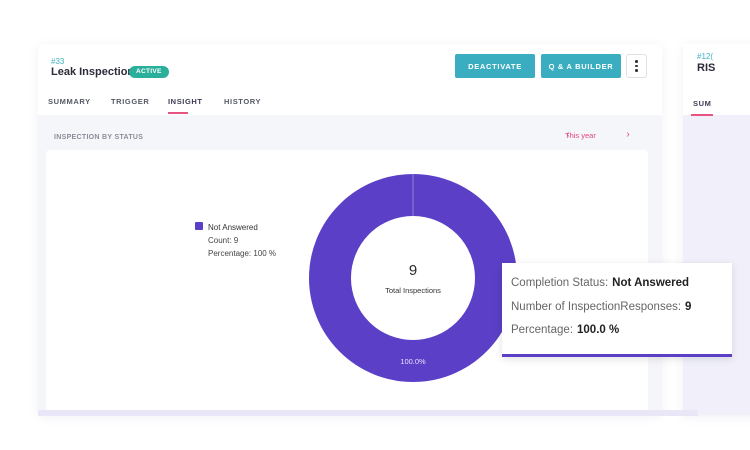 The width and height of the screenshot is (750, 450). I want to click on donut-center-label: Total Inspections, so click(413, 290).